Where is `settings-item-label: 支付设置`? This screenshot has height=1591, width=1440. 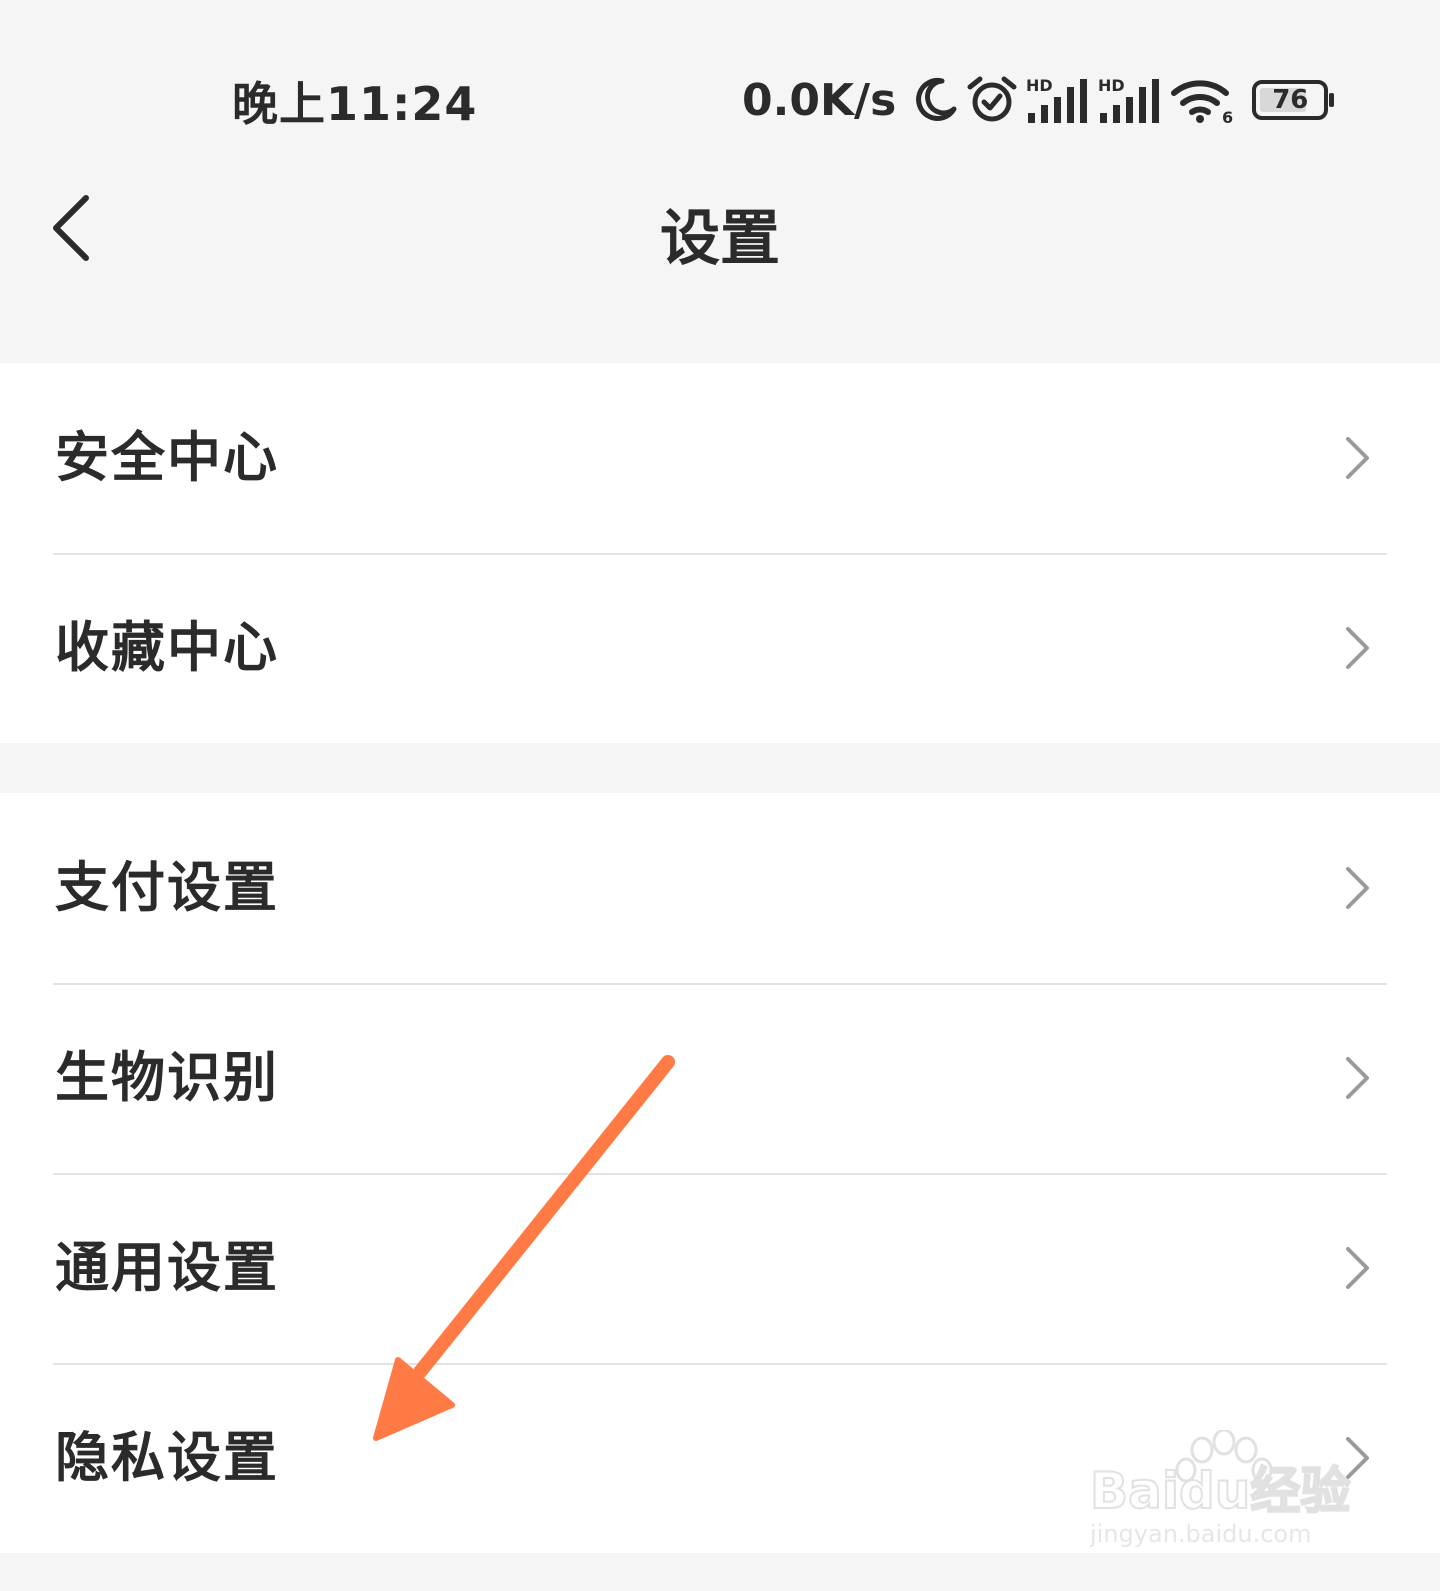 settings-item-label: 支付设置 is located at coordinates (167, 887).